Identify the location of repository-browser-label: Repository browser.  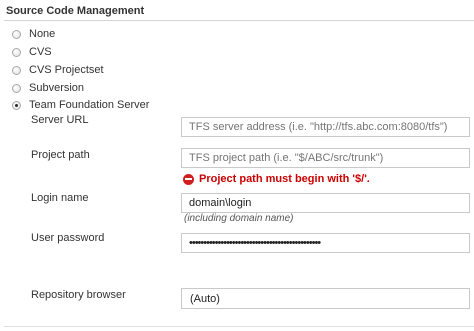
(78, 295).